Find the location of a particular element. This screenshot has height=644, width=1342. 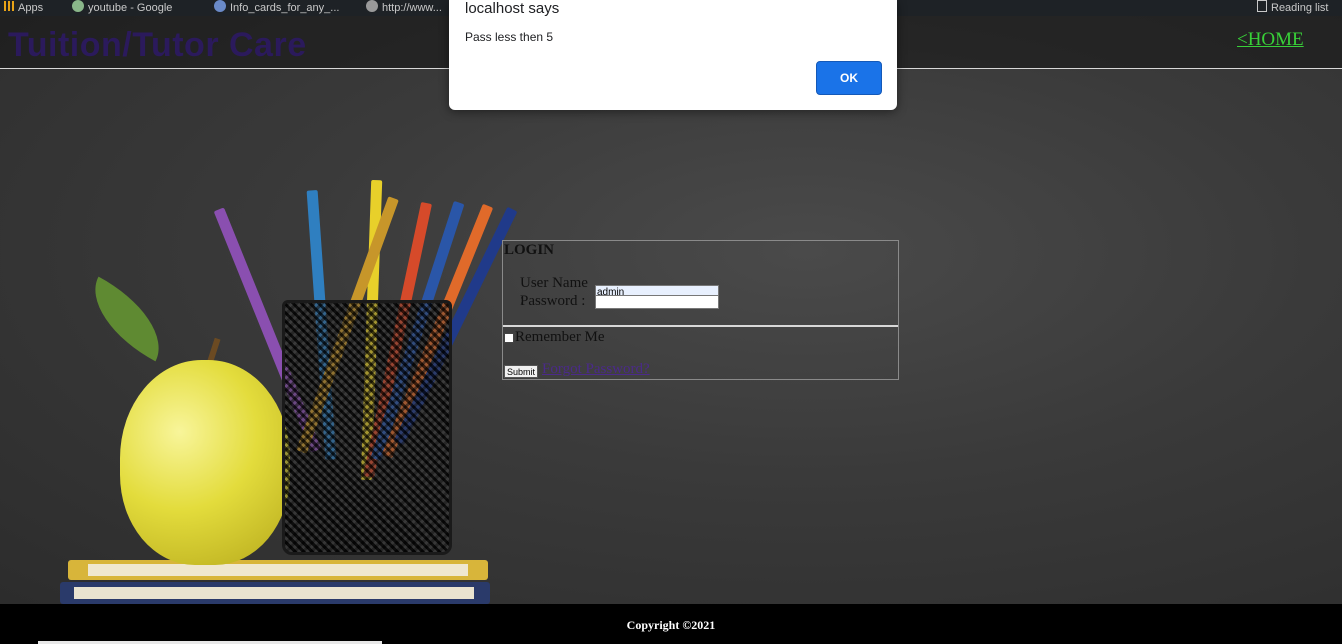

remember-me-label: Remember Me is located at coordinates (560, 337).